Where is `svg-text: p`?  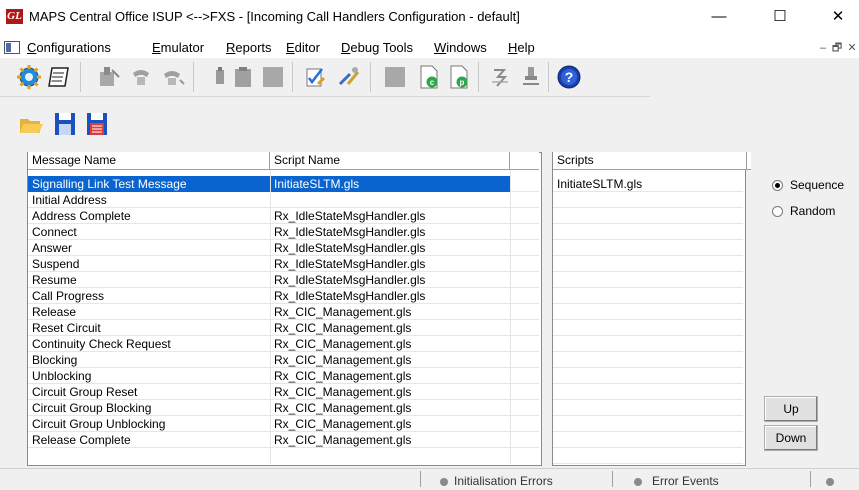
svg-text: p is located at coordinates (462, 82).